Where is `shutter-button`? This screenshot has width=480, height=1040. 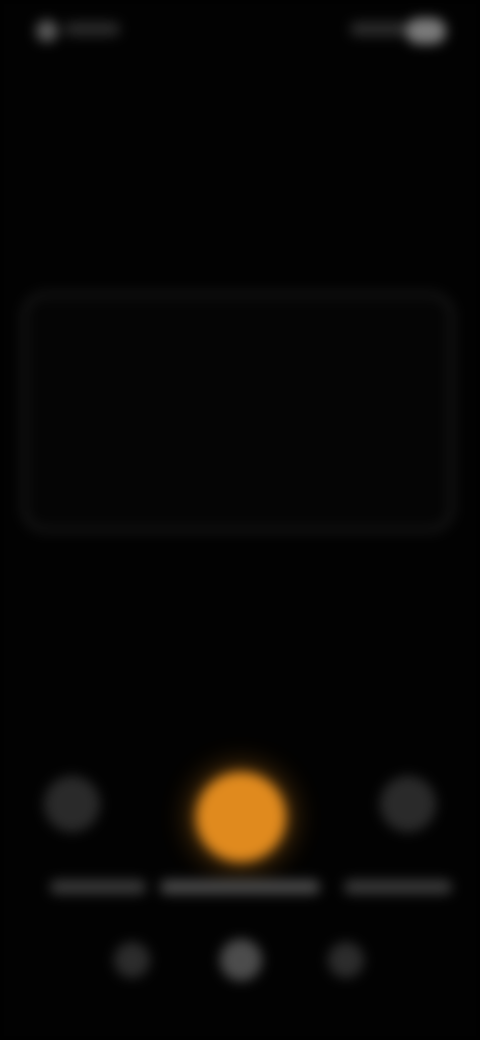
shutter-button is located at coordinates (241, 817).